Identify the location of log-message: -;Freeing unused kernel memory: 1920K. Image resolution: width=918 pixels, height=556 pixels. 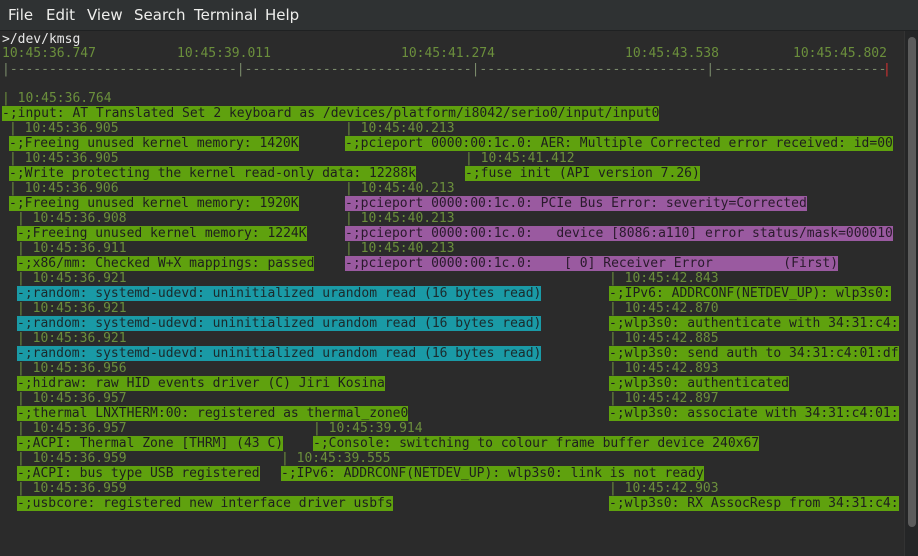
(154, 203).